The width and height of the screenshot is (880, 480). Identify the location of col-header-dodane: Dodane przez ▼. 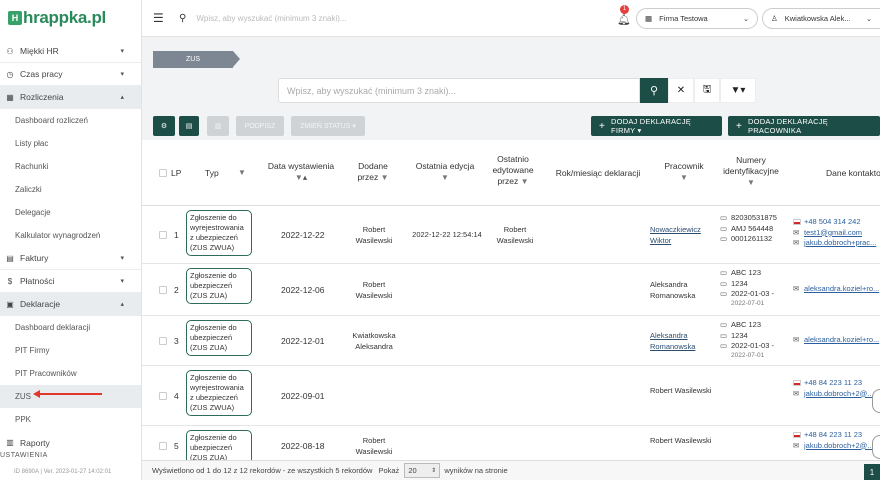
(373, 172).